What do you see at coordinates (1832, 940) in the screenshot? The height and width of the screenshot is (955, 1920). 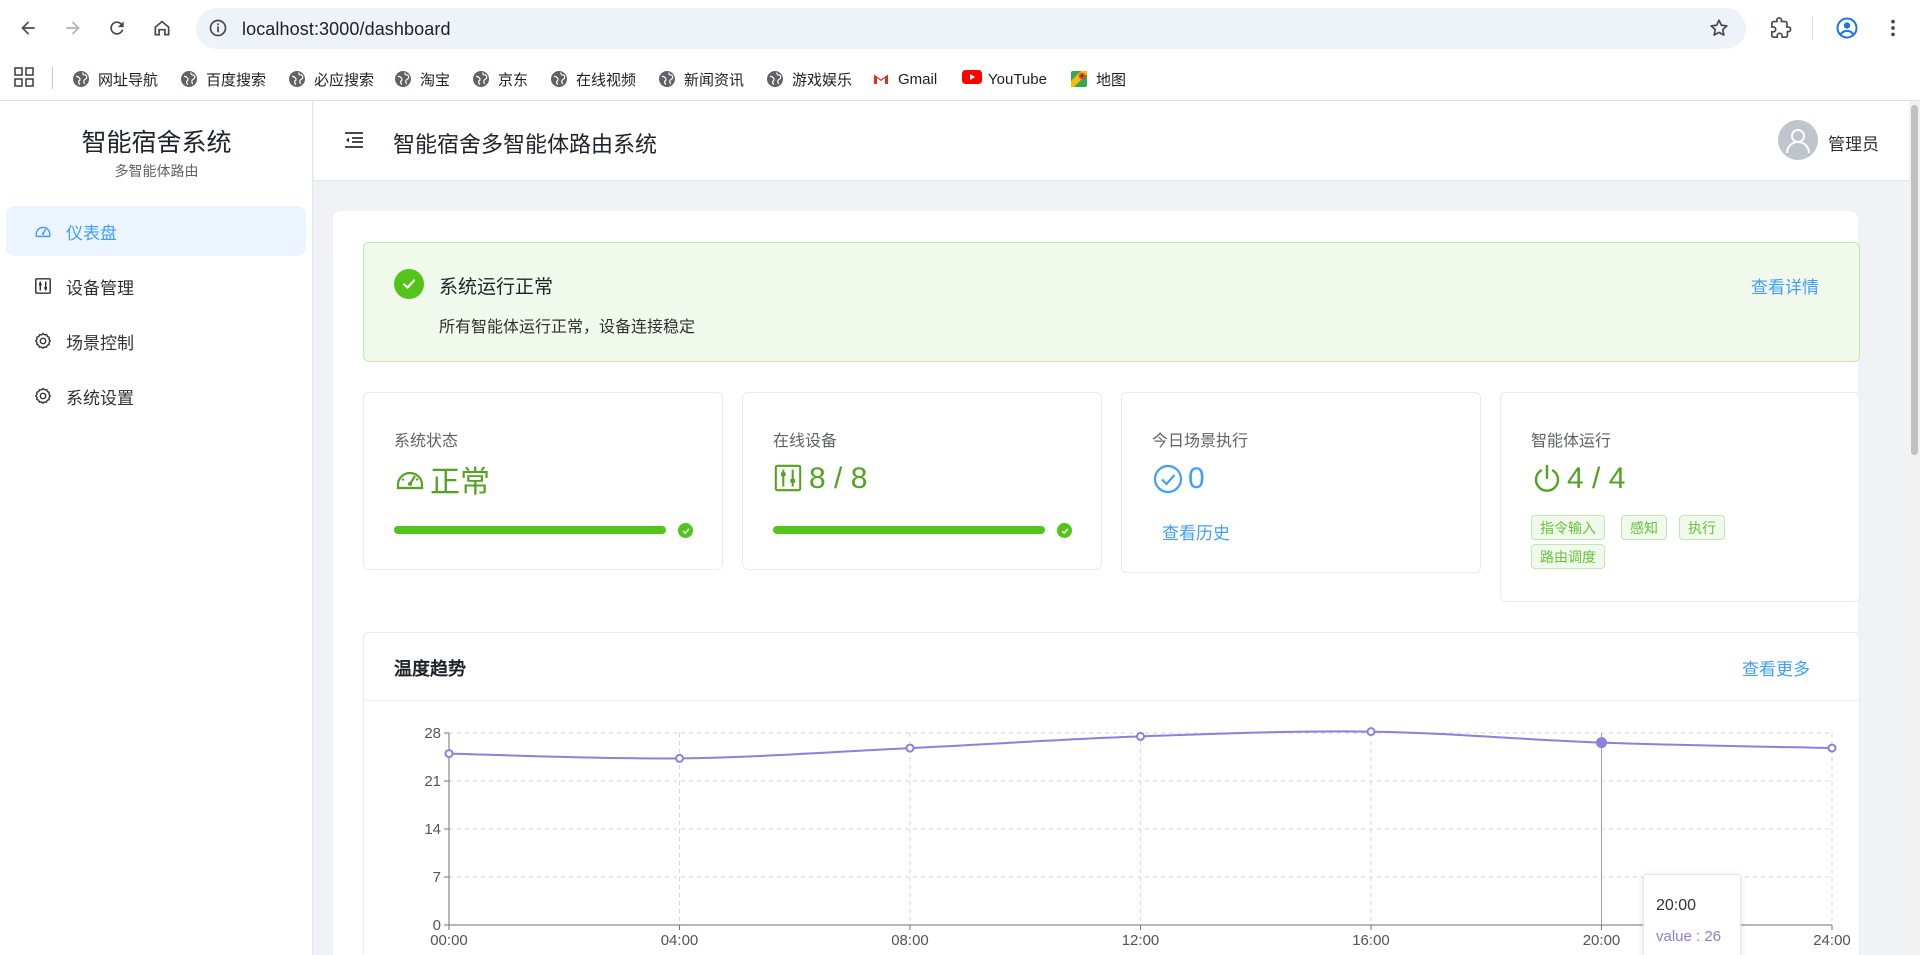 I see `x-tick-label: 24:00` at bounding box center [1832, 940].